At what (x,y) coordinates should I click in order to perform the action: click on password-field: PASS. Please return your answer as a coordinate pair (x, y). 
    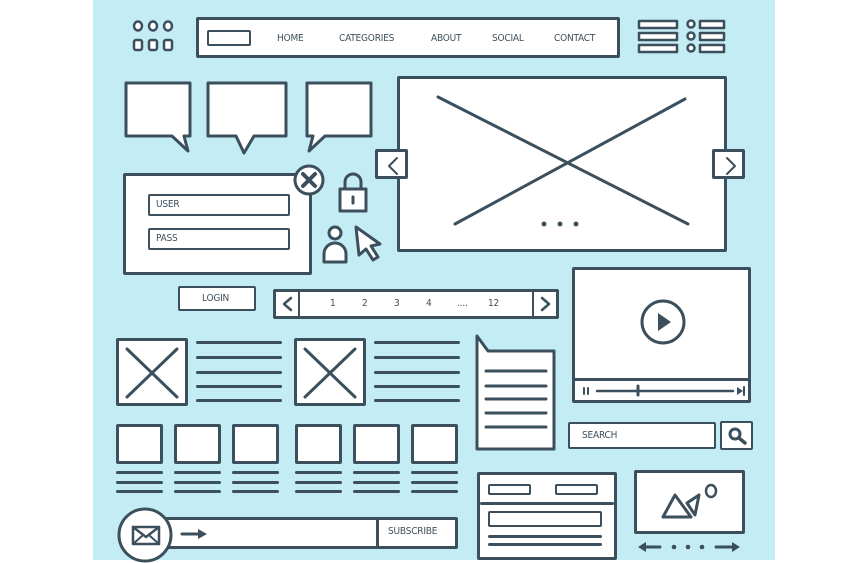
    Looking at the image, I should click on (219, 239).